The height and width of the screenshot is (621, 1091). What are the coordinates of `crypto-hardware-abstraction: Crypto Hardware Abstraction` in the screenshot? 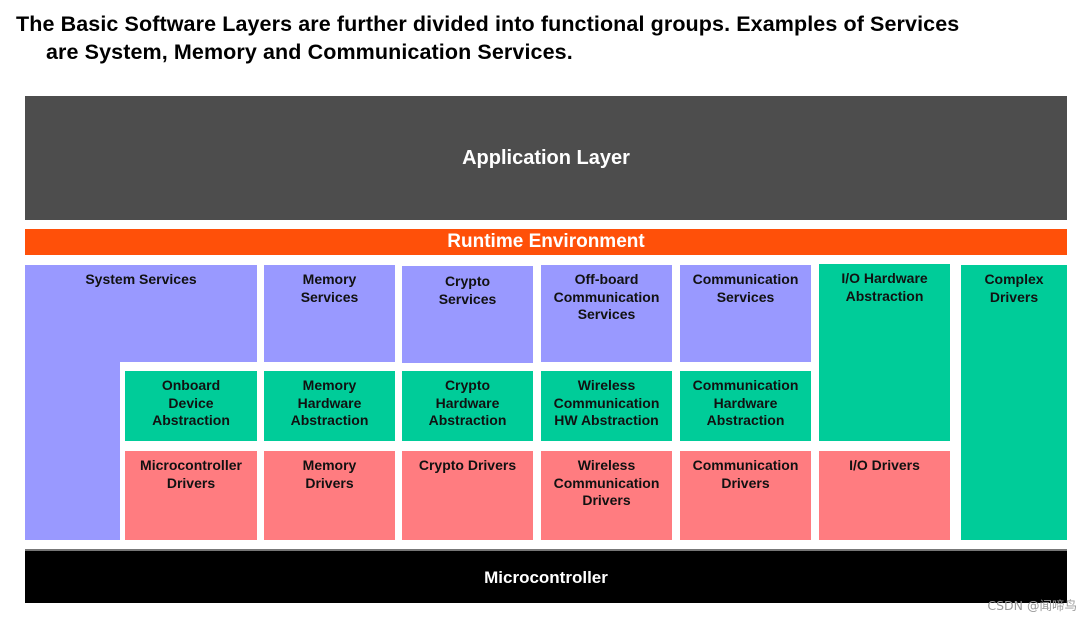 It's located at (467, 406).